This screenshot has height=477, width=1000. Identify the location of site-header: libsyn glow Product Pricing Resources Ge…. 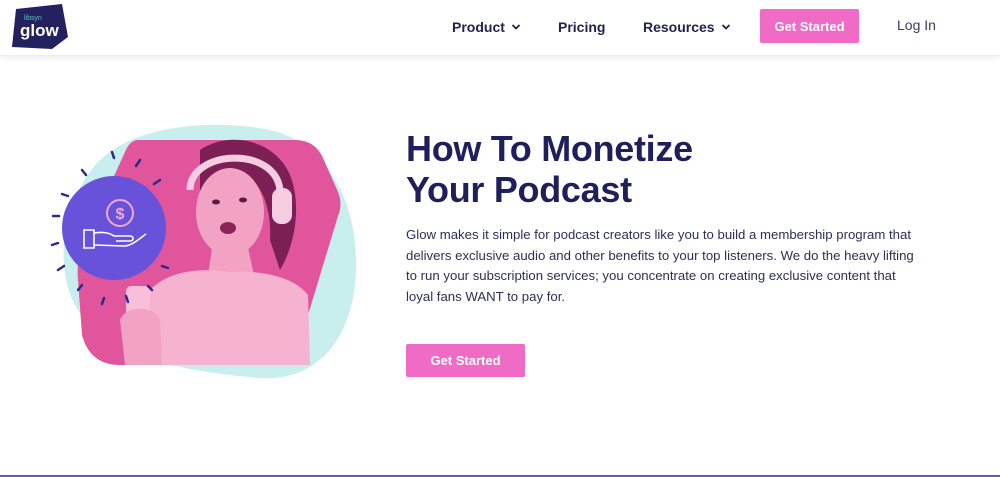
(500, 28).